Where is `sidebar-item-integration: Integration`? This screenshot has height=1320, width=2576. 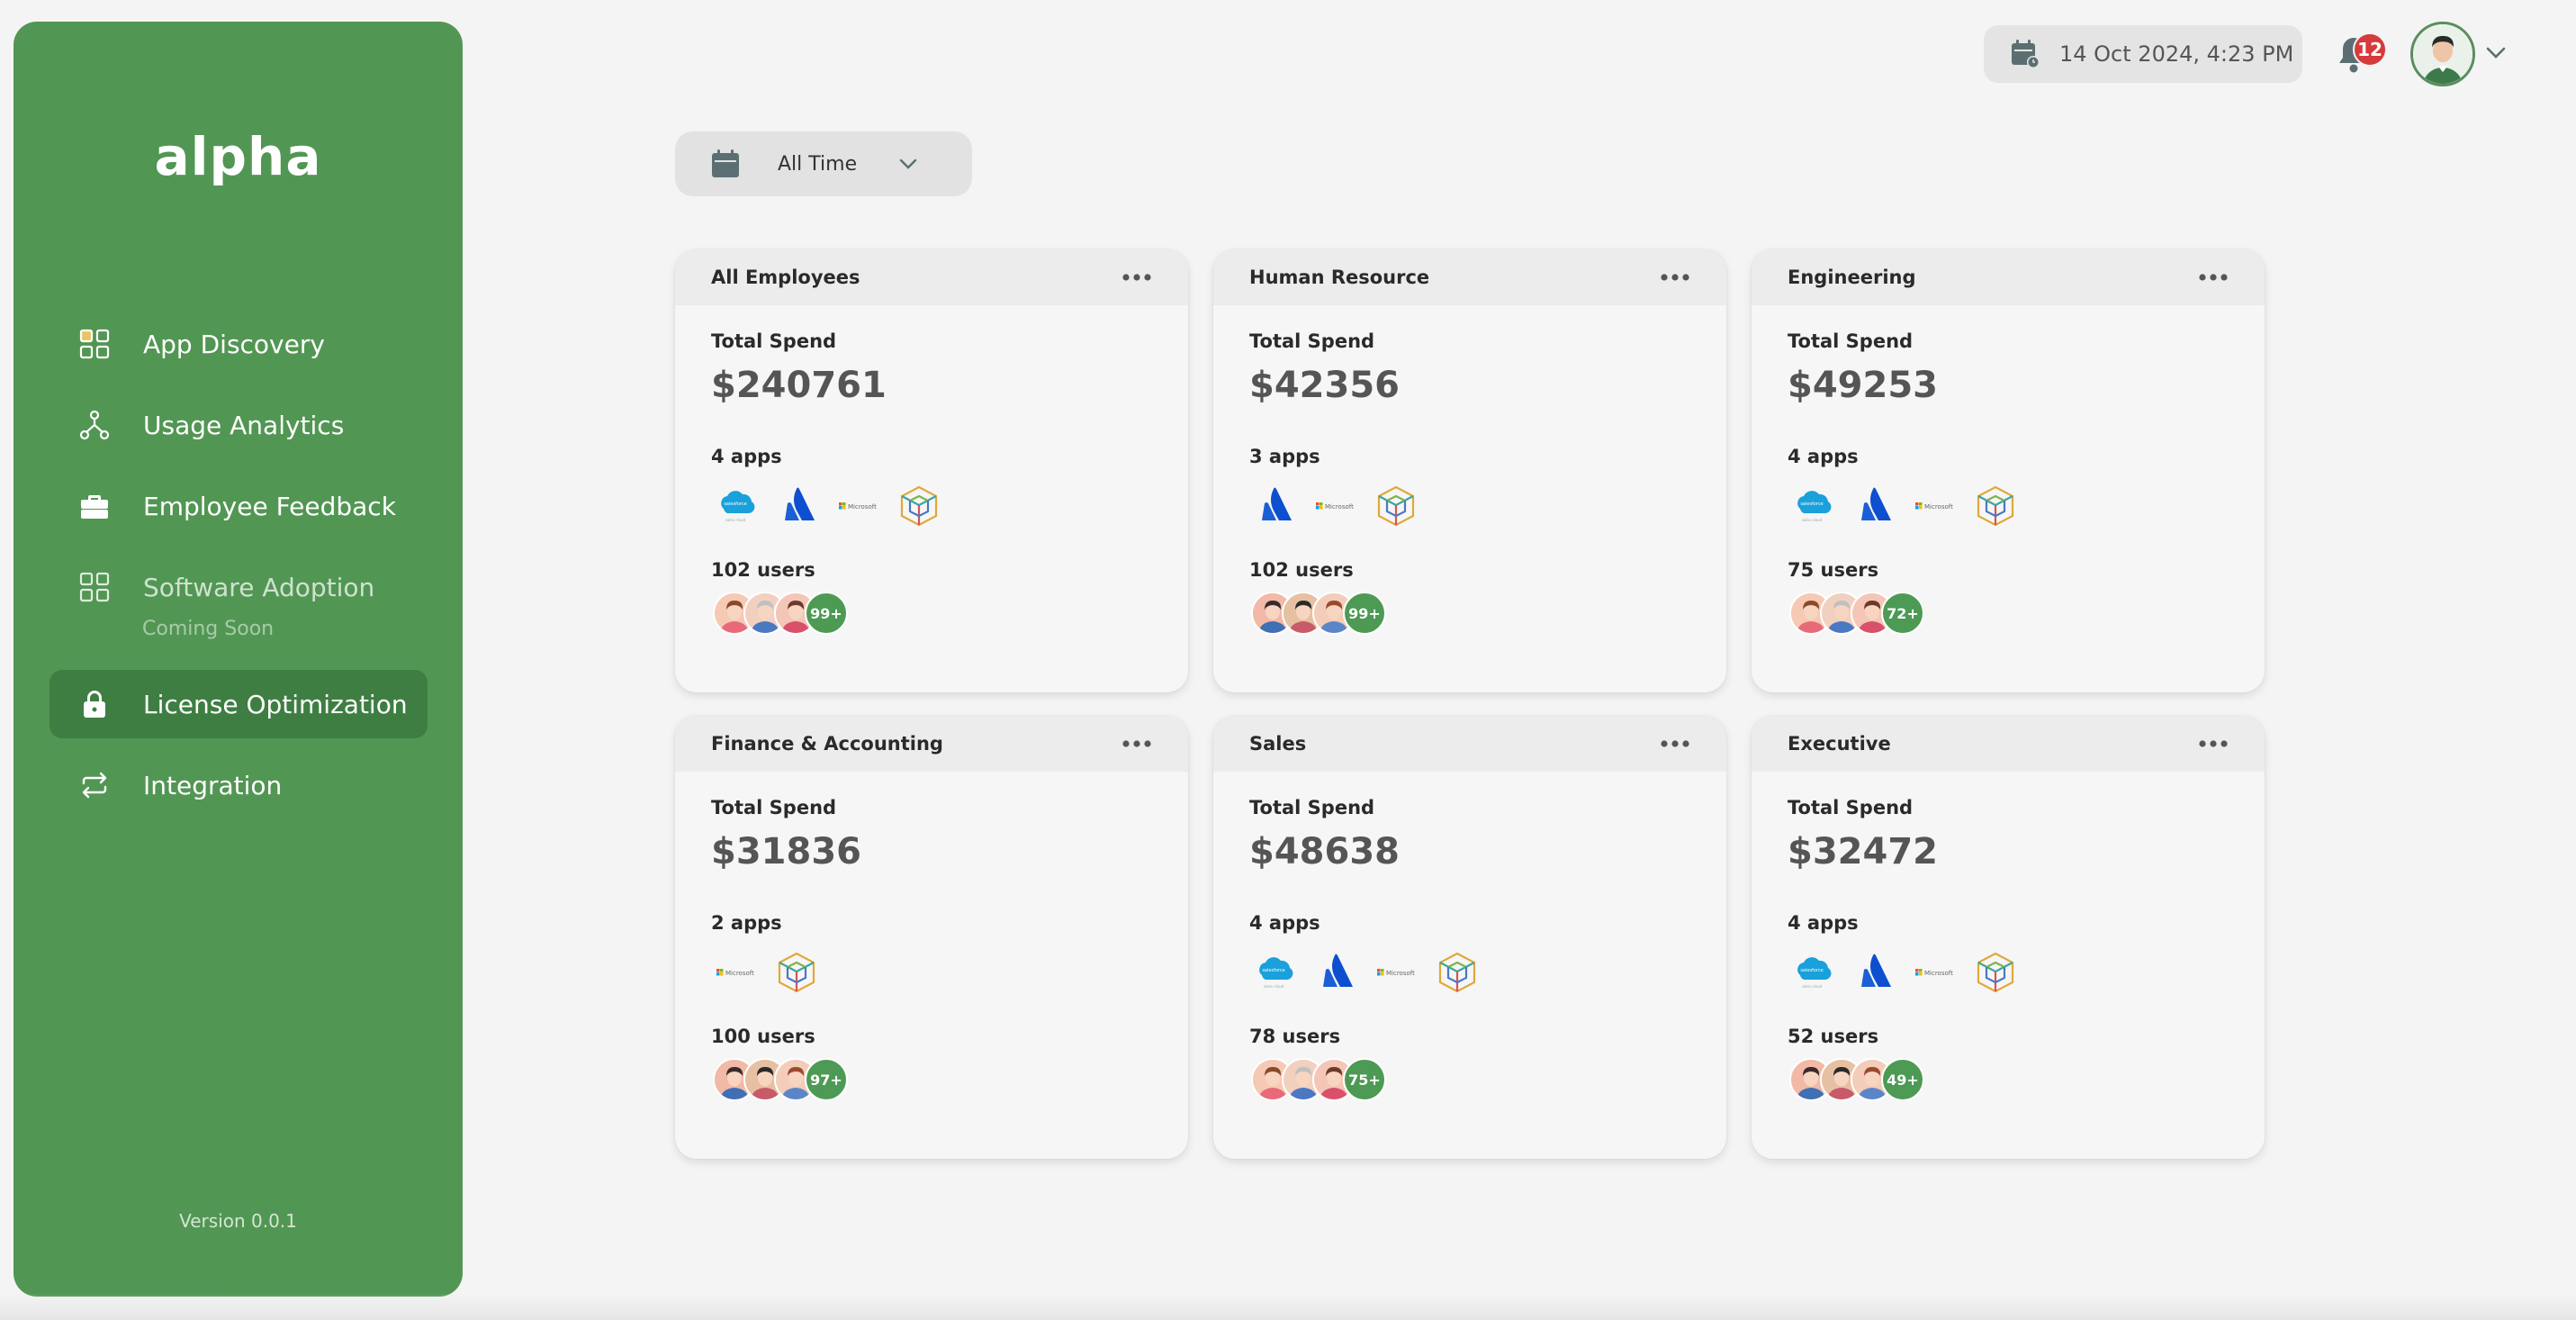
sidebar-item-integration: Integration is located at coordinates (239, 785).